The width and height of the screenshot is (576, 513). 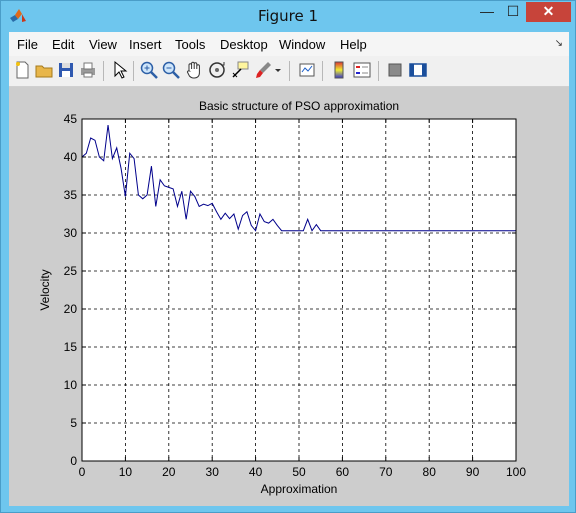 I want to click on x-tick-label: 90, so click(x=473, y=472).